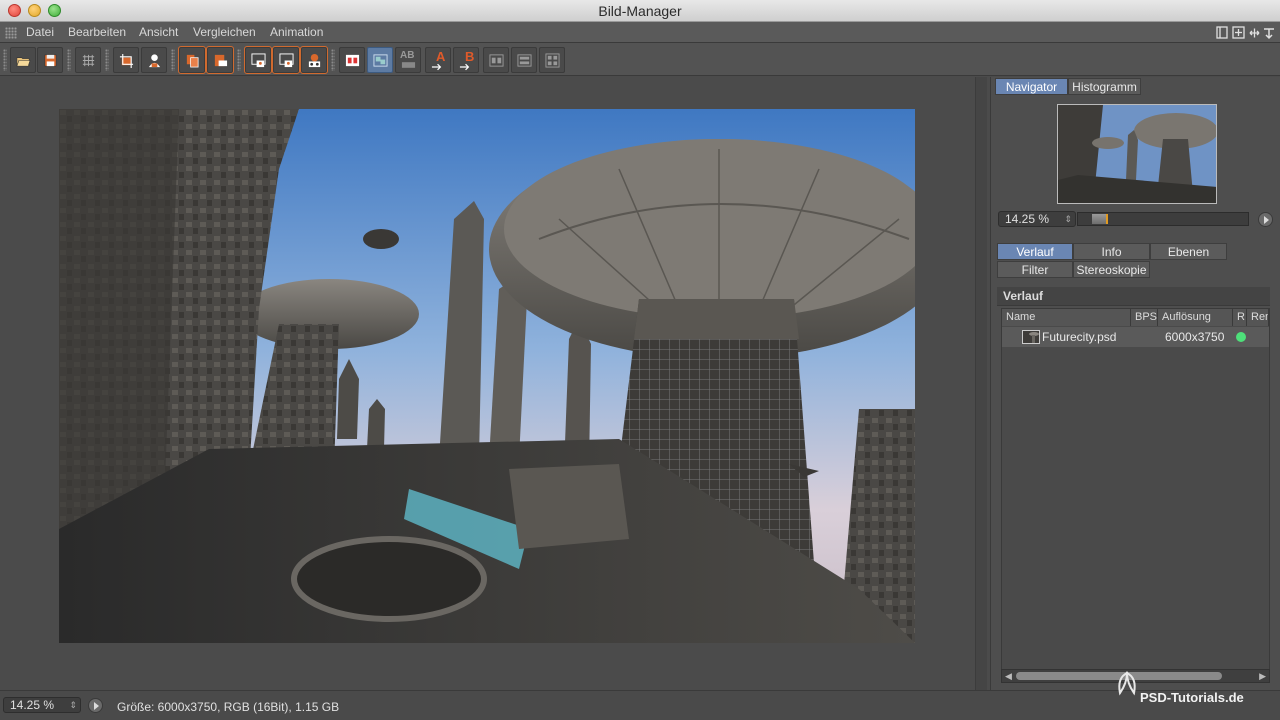 This screenshot has width=1280, height=720. I want to click on open-icon, so click(23, 62).